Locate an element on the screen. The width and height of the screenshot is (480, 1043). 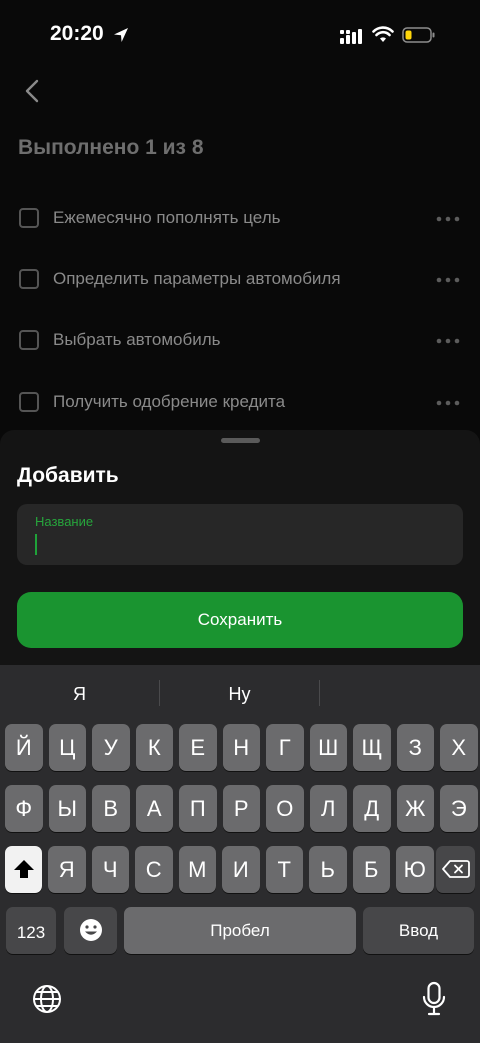
key-numbers: 123 is located at coordinates (31, 930).